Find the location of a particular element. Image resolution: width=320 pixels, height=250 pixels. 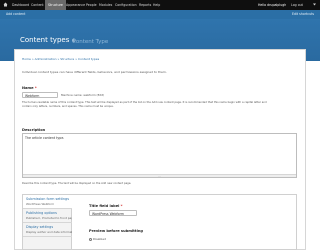

edit-shortcuts-link: Edit shortcuts is located at coordinates (303, 14).